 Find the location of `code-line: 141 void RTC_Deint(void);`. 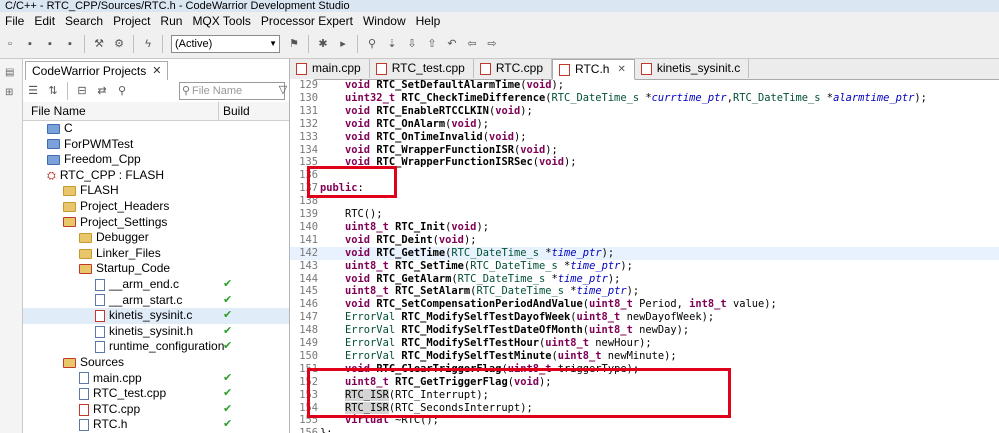

code-line: 141 void RTC_Deint(void); is located at coordinates (644, 240).